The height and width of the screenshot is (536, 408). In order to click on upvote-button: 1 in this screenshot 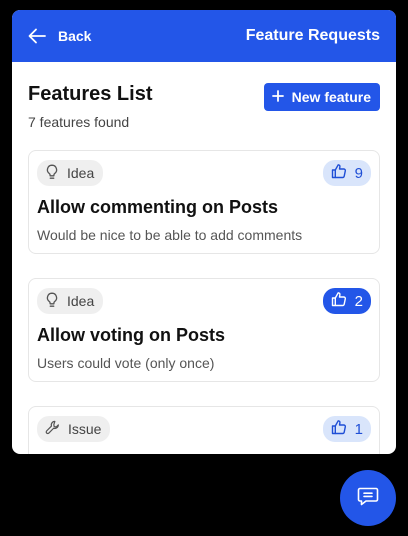, I will do `click(346, 429)`.